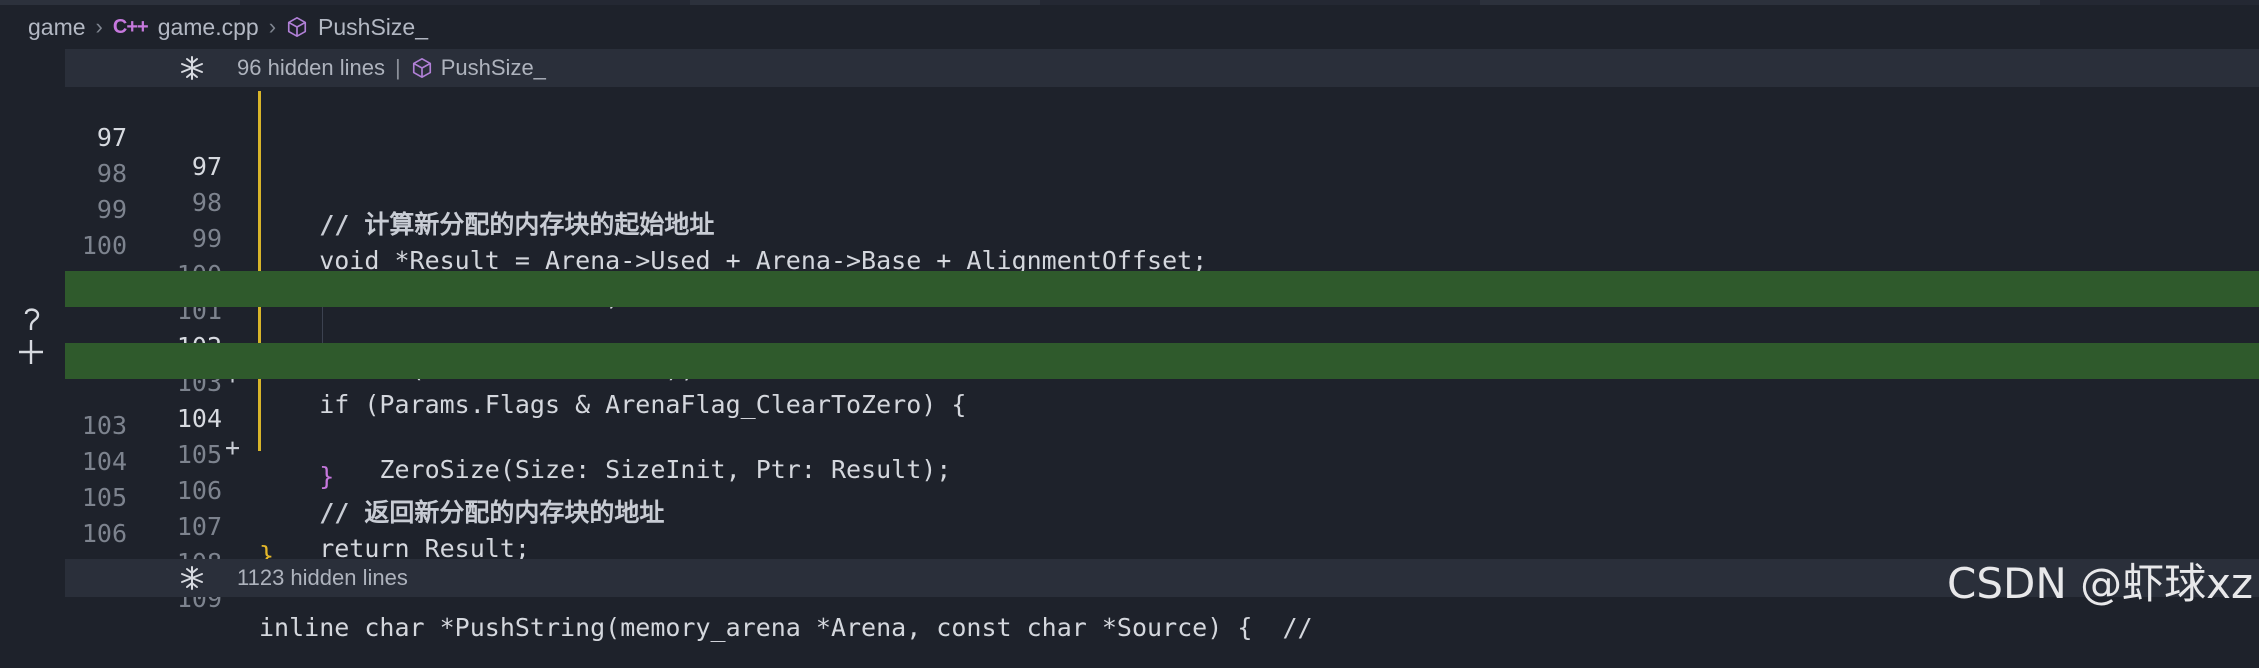 Image resolution: width=2259 pixels, height=668 pixels. I want to click on code-line: 106 108, so click(1162, 532).